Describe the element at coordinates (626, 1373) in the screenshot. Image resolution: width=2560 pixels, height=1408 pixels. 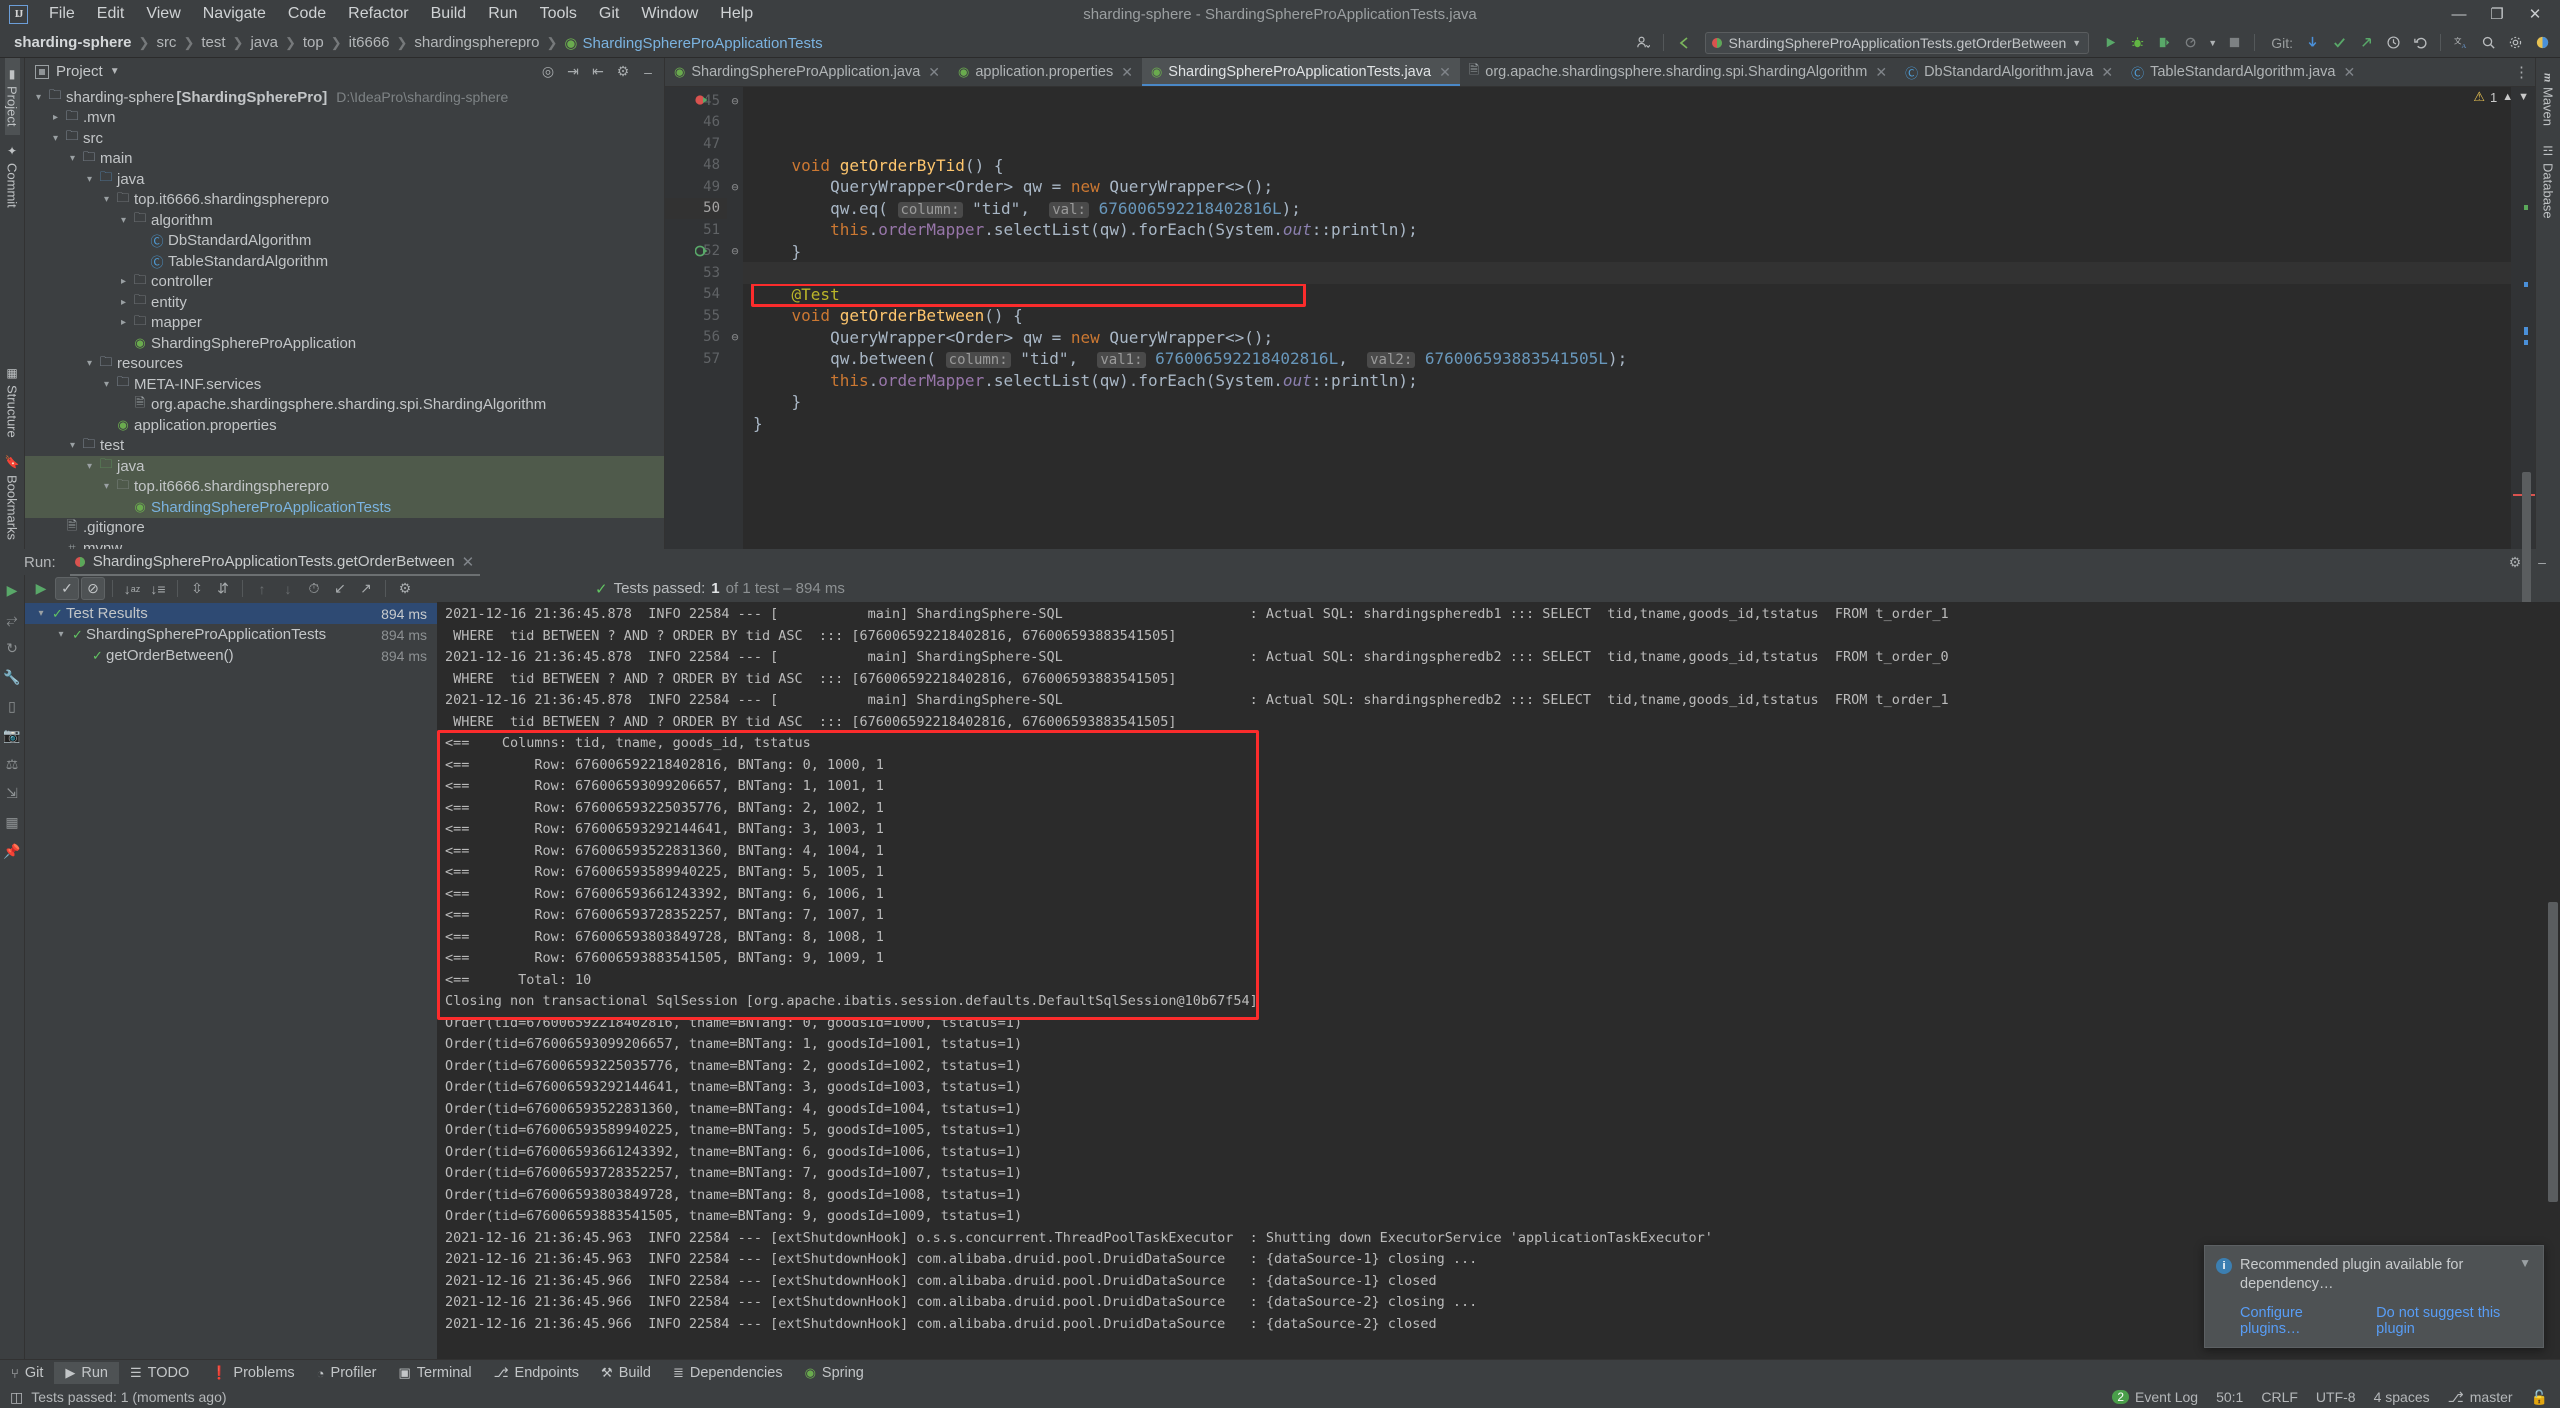
I see `bottom-tool-build: ⚒ Build` at that location.